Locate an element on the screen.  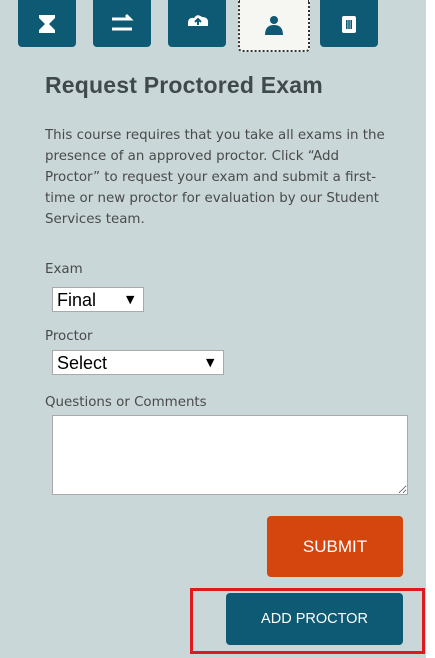
hourglass-icon is located at coordinates (47, 23).